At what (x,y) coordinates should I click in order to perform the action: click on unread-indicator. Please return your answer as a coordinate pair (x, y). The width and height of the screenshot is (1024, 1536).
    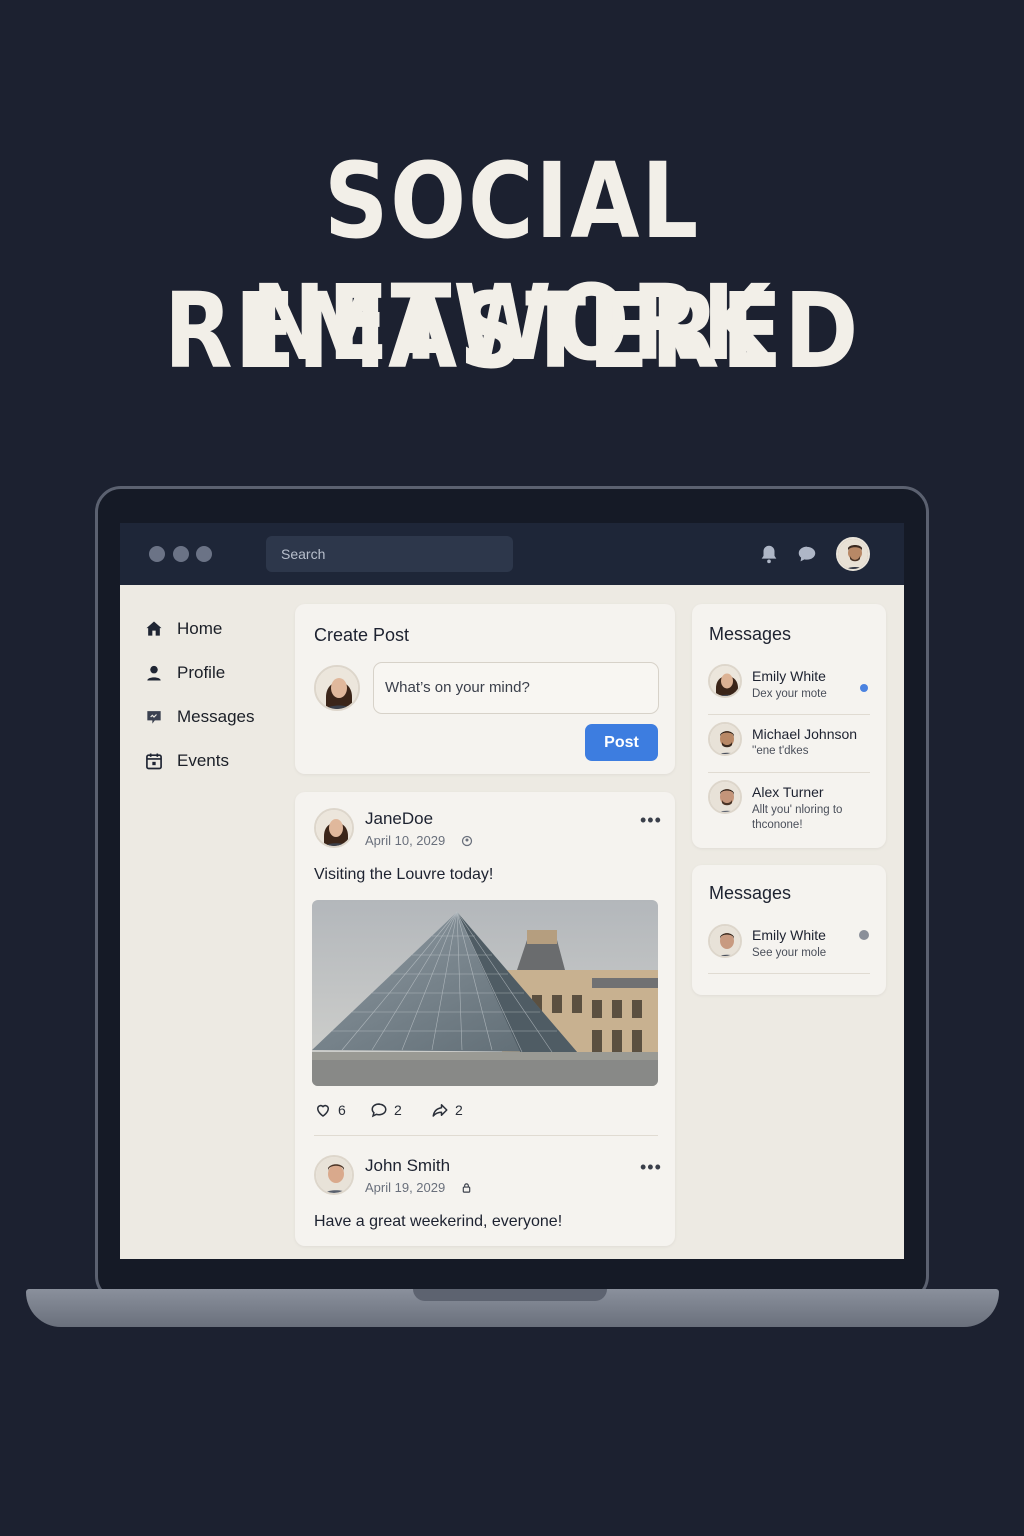
    Looking at the image, I should click on (864, 688).